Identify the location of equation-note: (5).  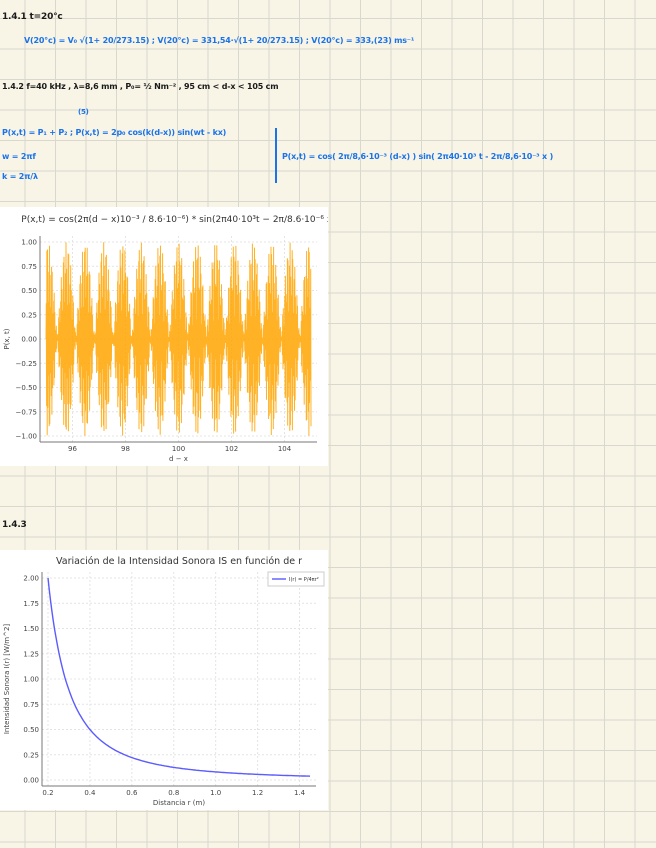
(83, 112).